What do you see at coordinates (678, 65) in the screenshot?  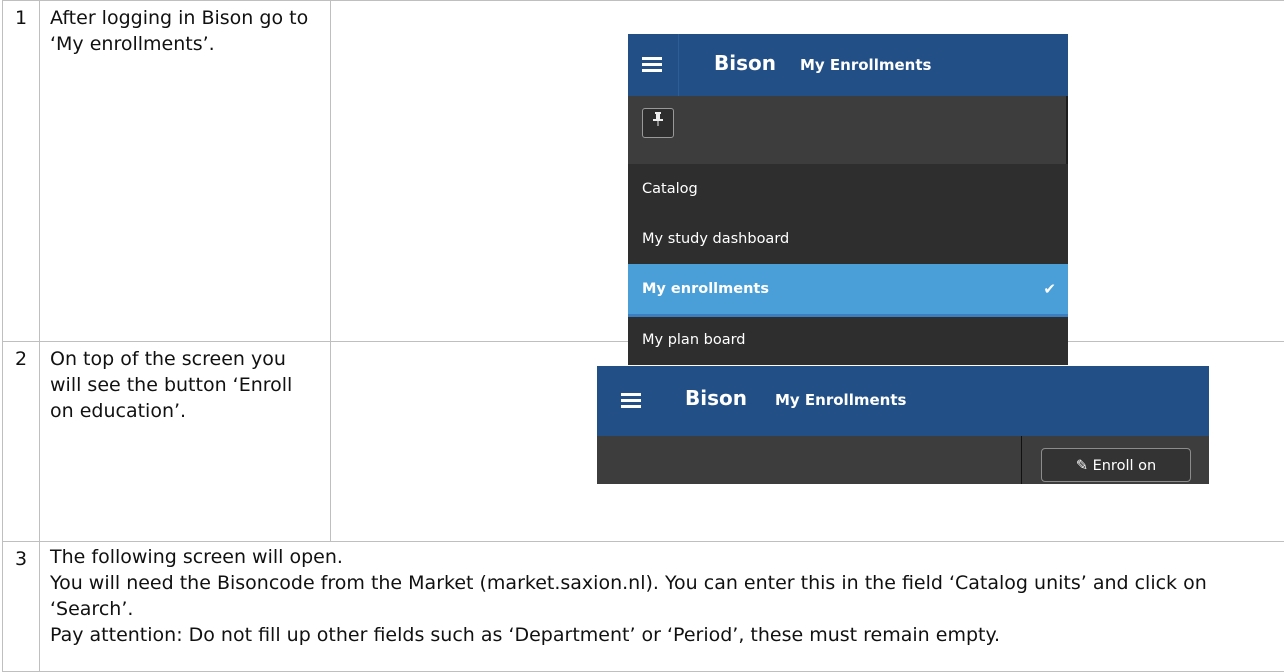 I see `header-divider` at bounding box center [678, 65].